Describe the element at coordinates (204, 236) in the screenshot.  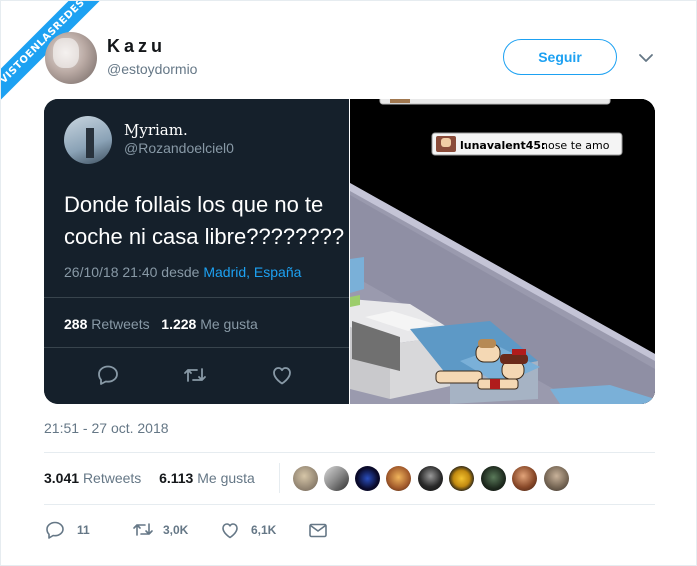
I see `embedded-text-line-2: coche ni casa libre????????` at that location.